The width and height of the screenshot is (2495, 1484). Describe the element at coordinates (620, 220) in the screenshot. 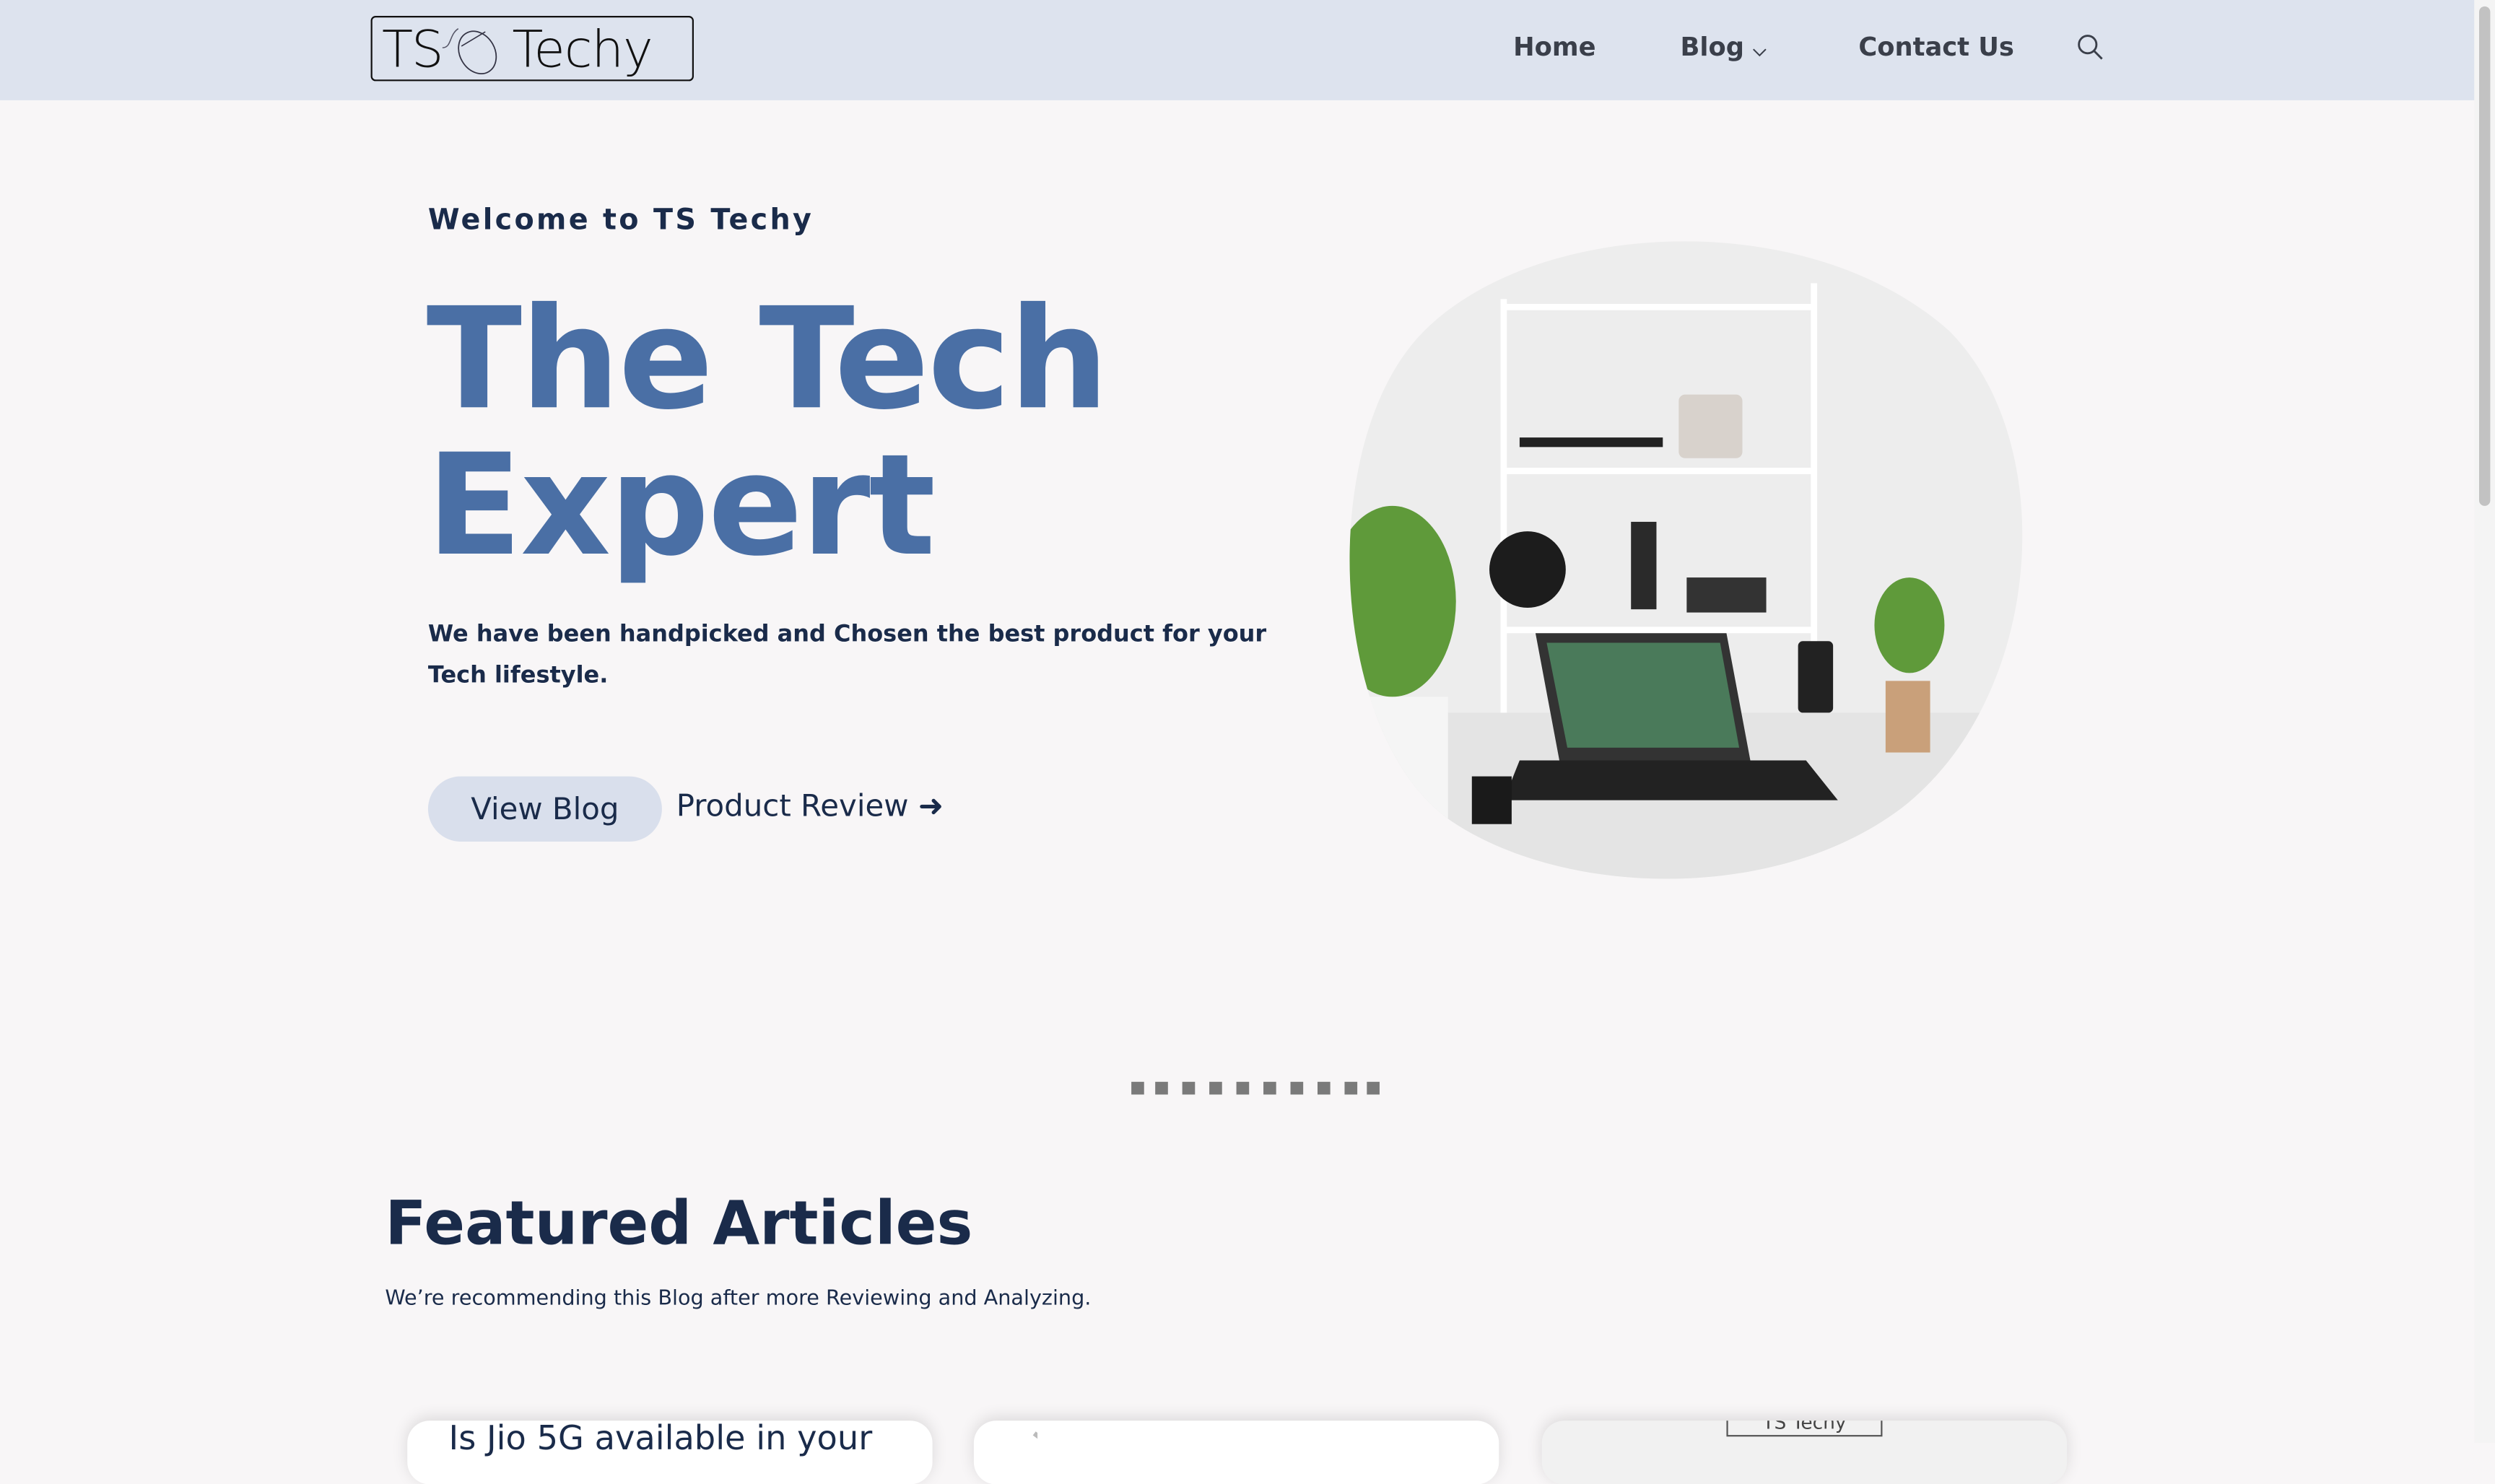

I see `welcome-text: Welcome to TS Techy` at that location.